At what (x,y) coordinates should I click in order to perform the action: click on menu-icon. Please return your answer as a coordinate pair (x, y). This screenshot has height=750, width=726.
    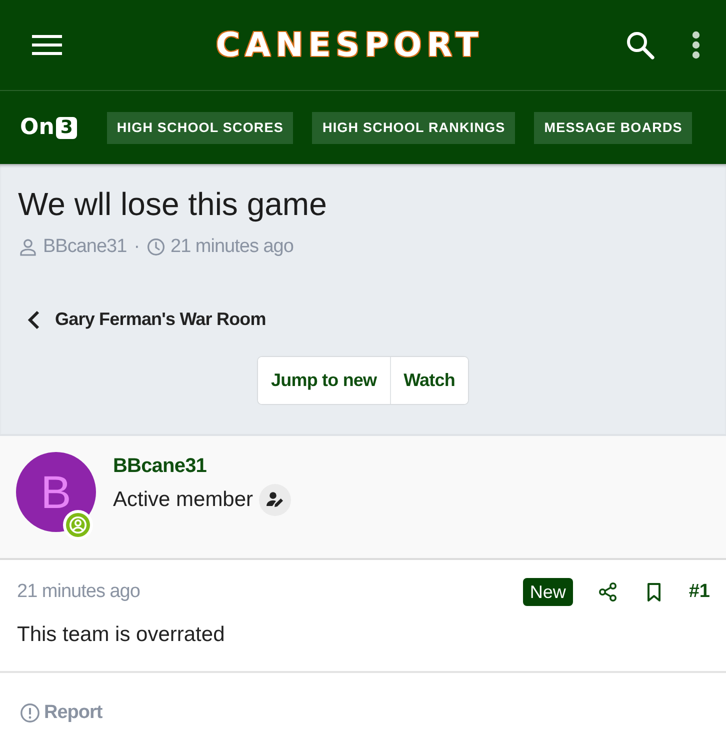
    Looking at the image, I should click on (47, 45).